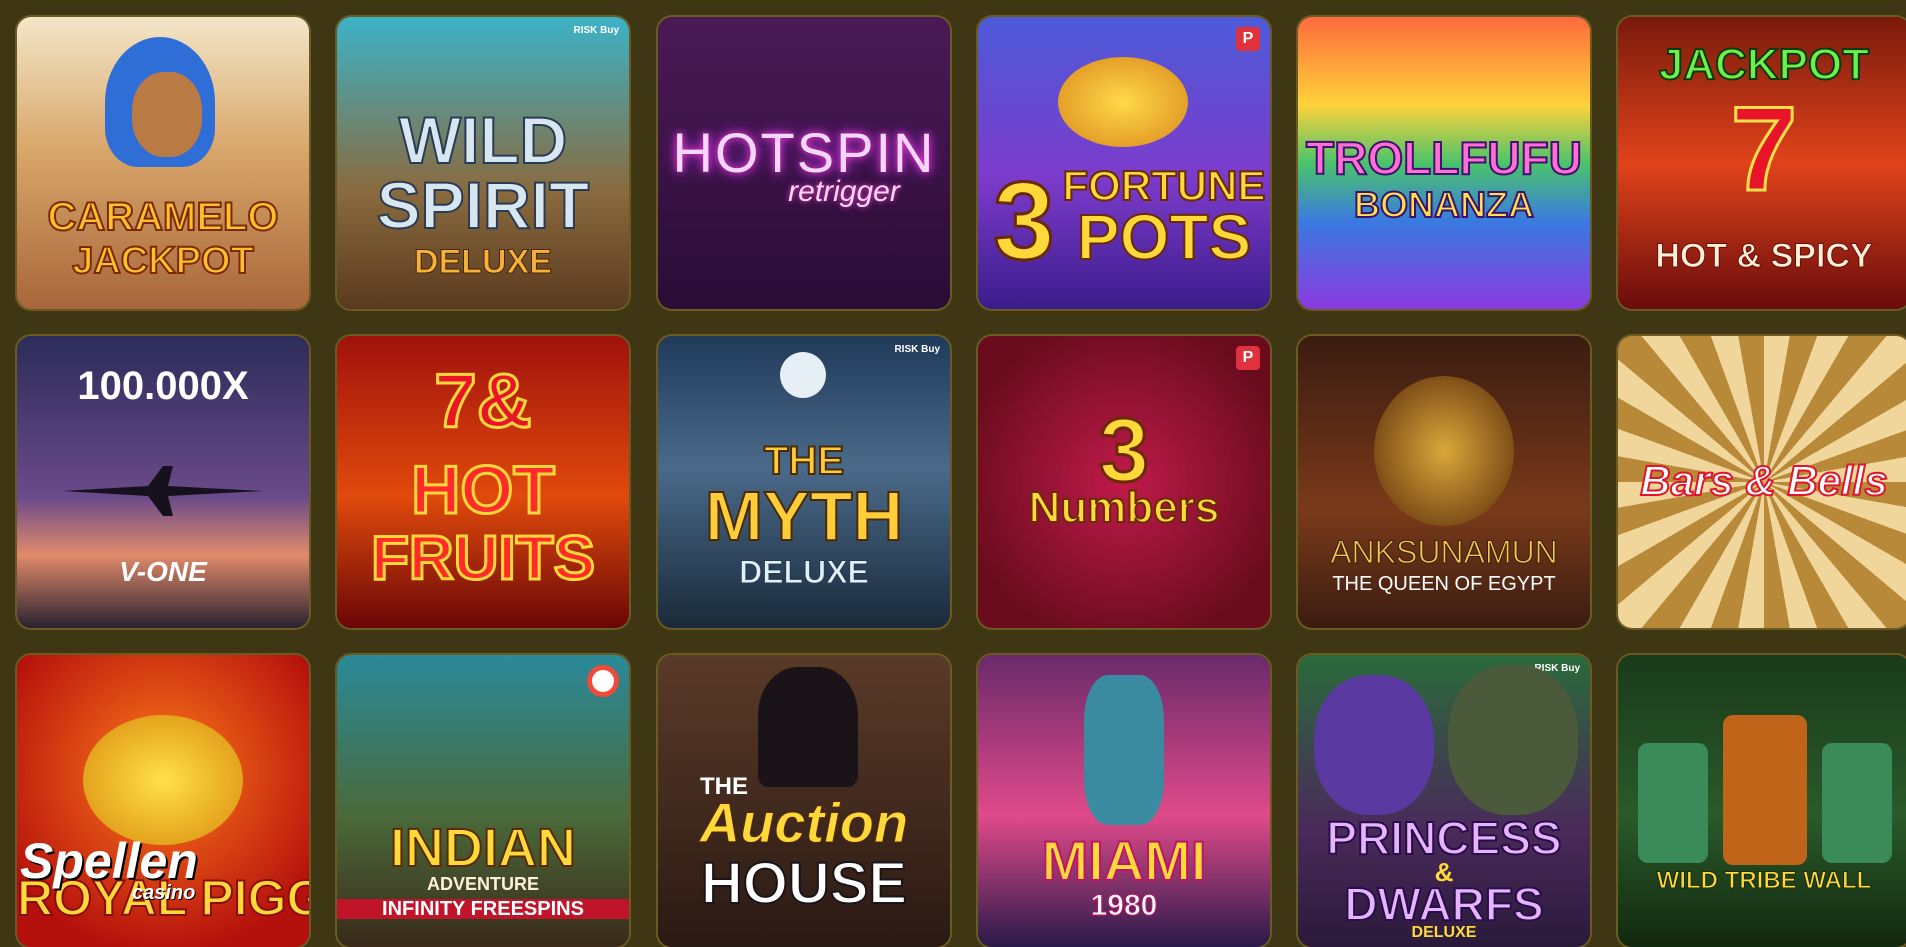 The width and height of the screenshot is (1906, 947). What do you see at coordinates (808, 727) in the screenshot?
I see `auctioneer` at bounding box center [808, 727].